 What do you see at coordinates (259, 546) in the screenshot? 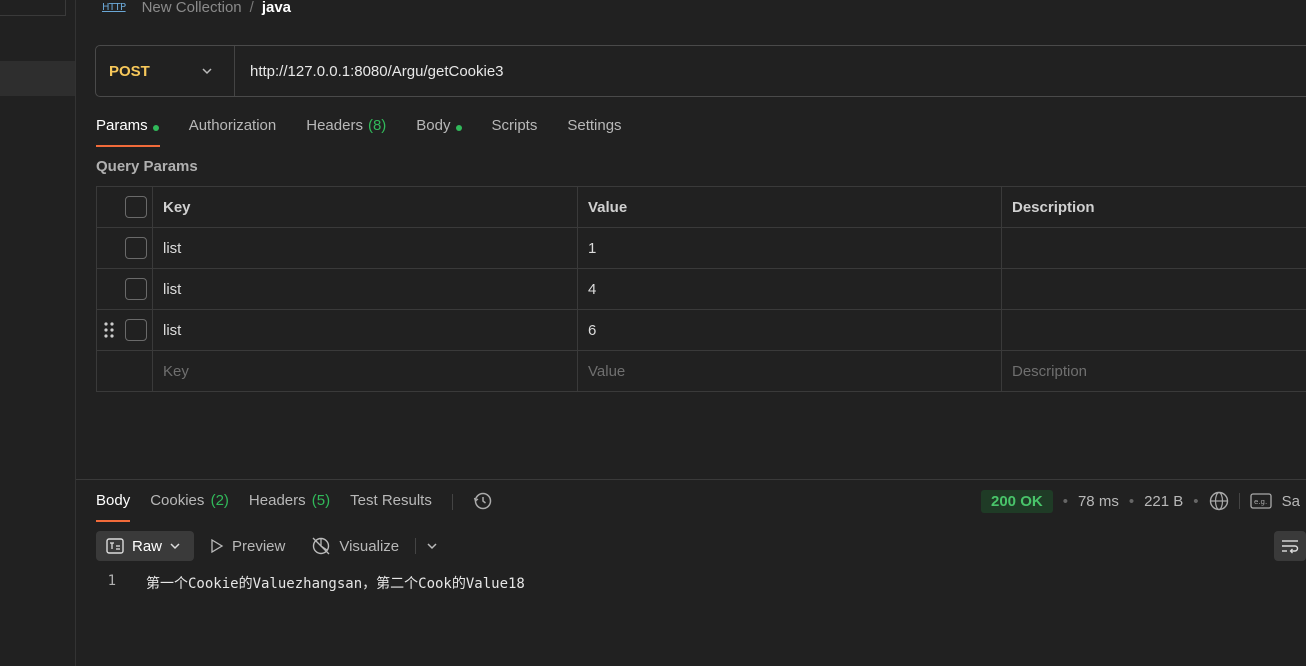
I see `preview-label: Preview` at bounding box center [259, 546].